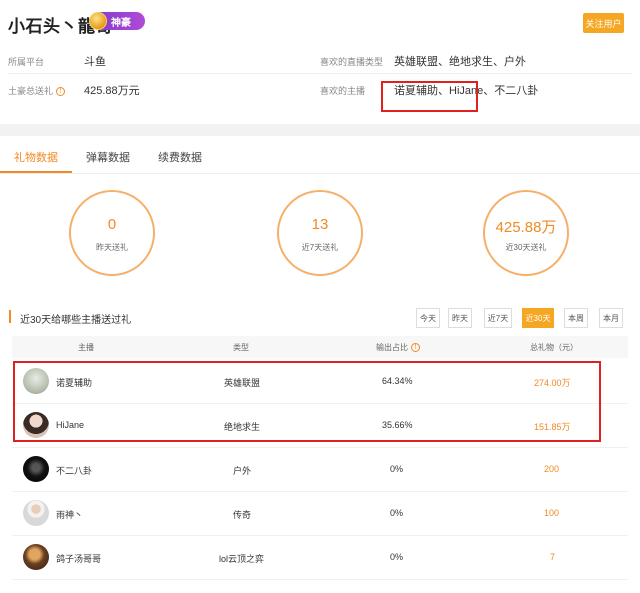 This screenshot has width=640, height=593. I want to click on info-row-total: 土豪总送礼! 425.88万元 喜欢的主播 诺夏辅助、HiJane、不二八卦, so click(320, 89).